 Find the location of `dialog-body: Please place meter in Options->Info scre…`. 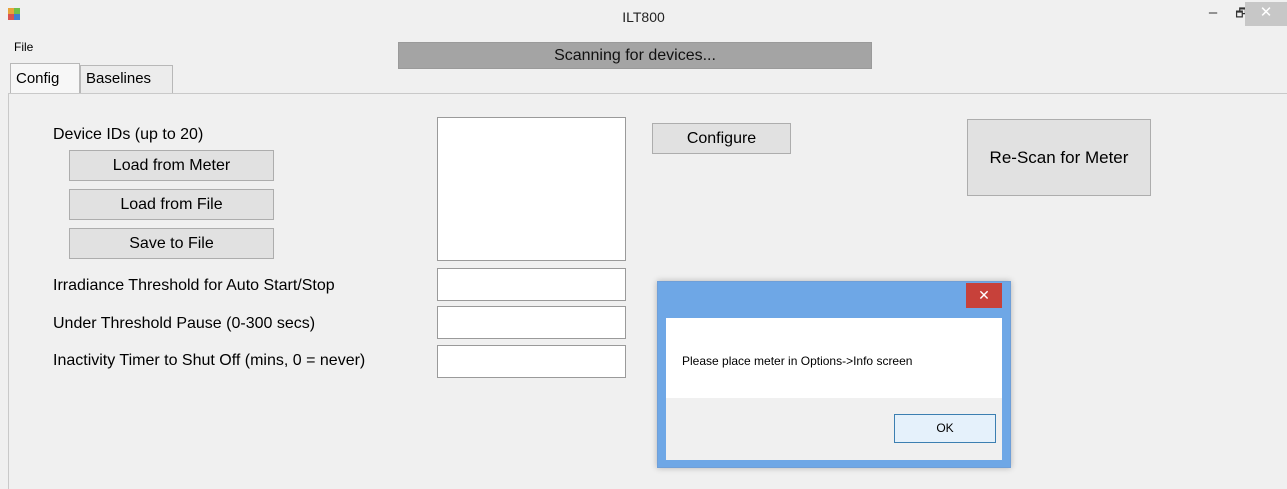

dialog-body: Please place meter in Options->Info scre… is located at coordinates (834, 358).